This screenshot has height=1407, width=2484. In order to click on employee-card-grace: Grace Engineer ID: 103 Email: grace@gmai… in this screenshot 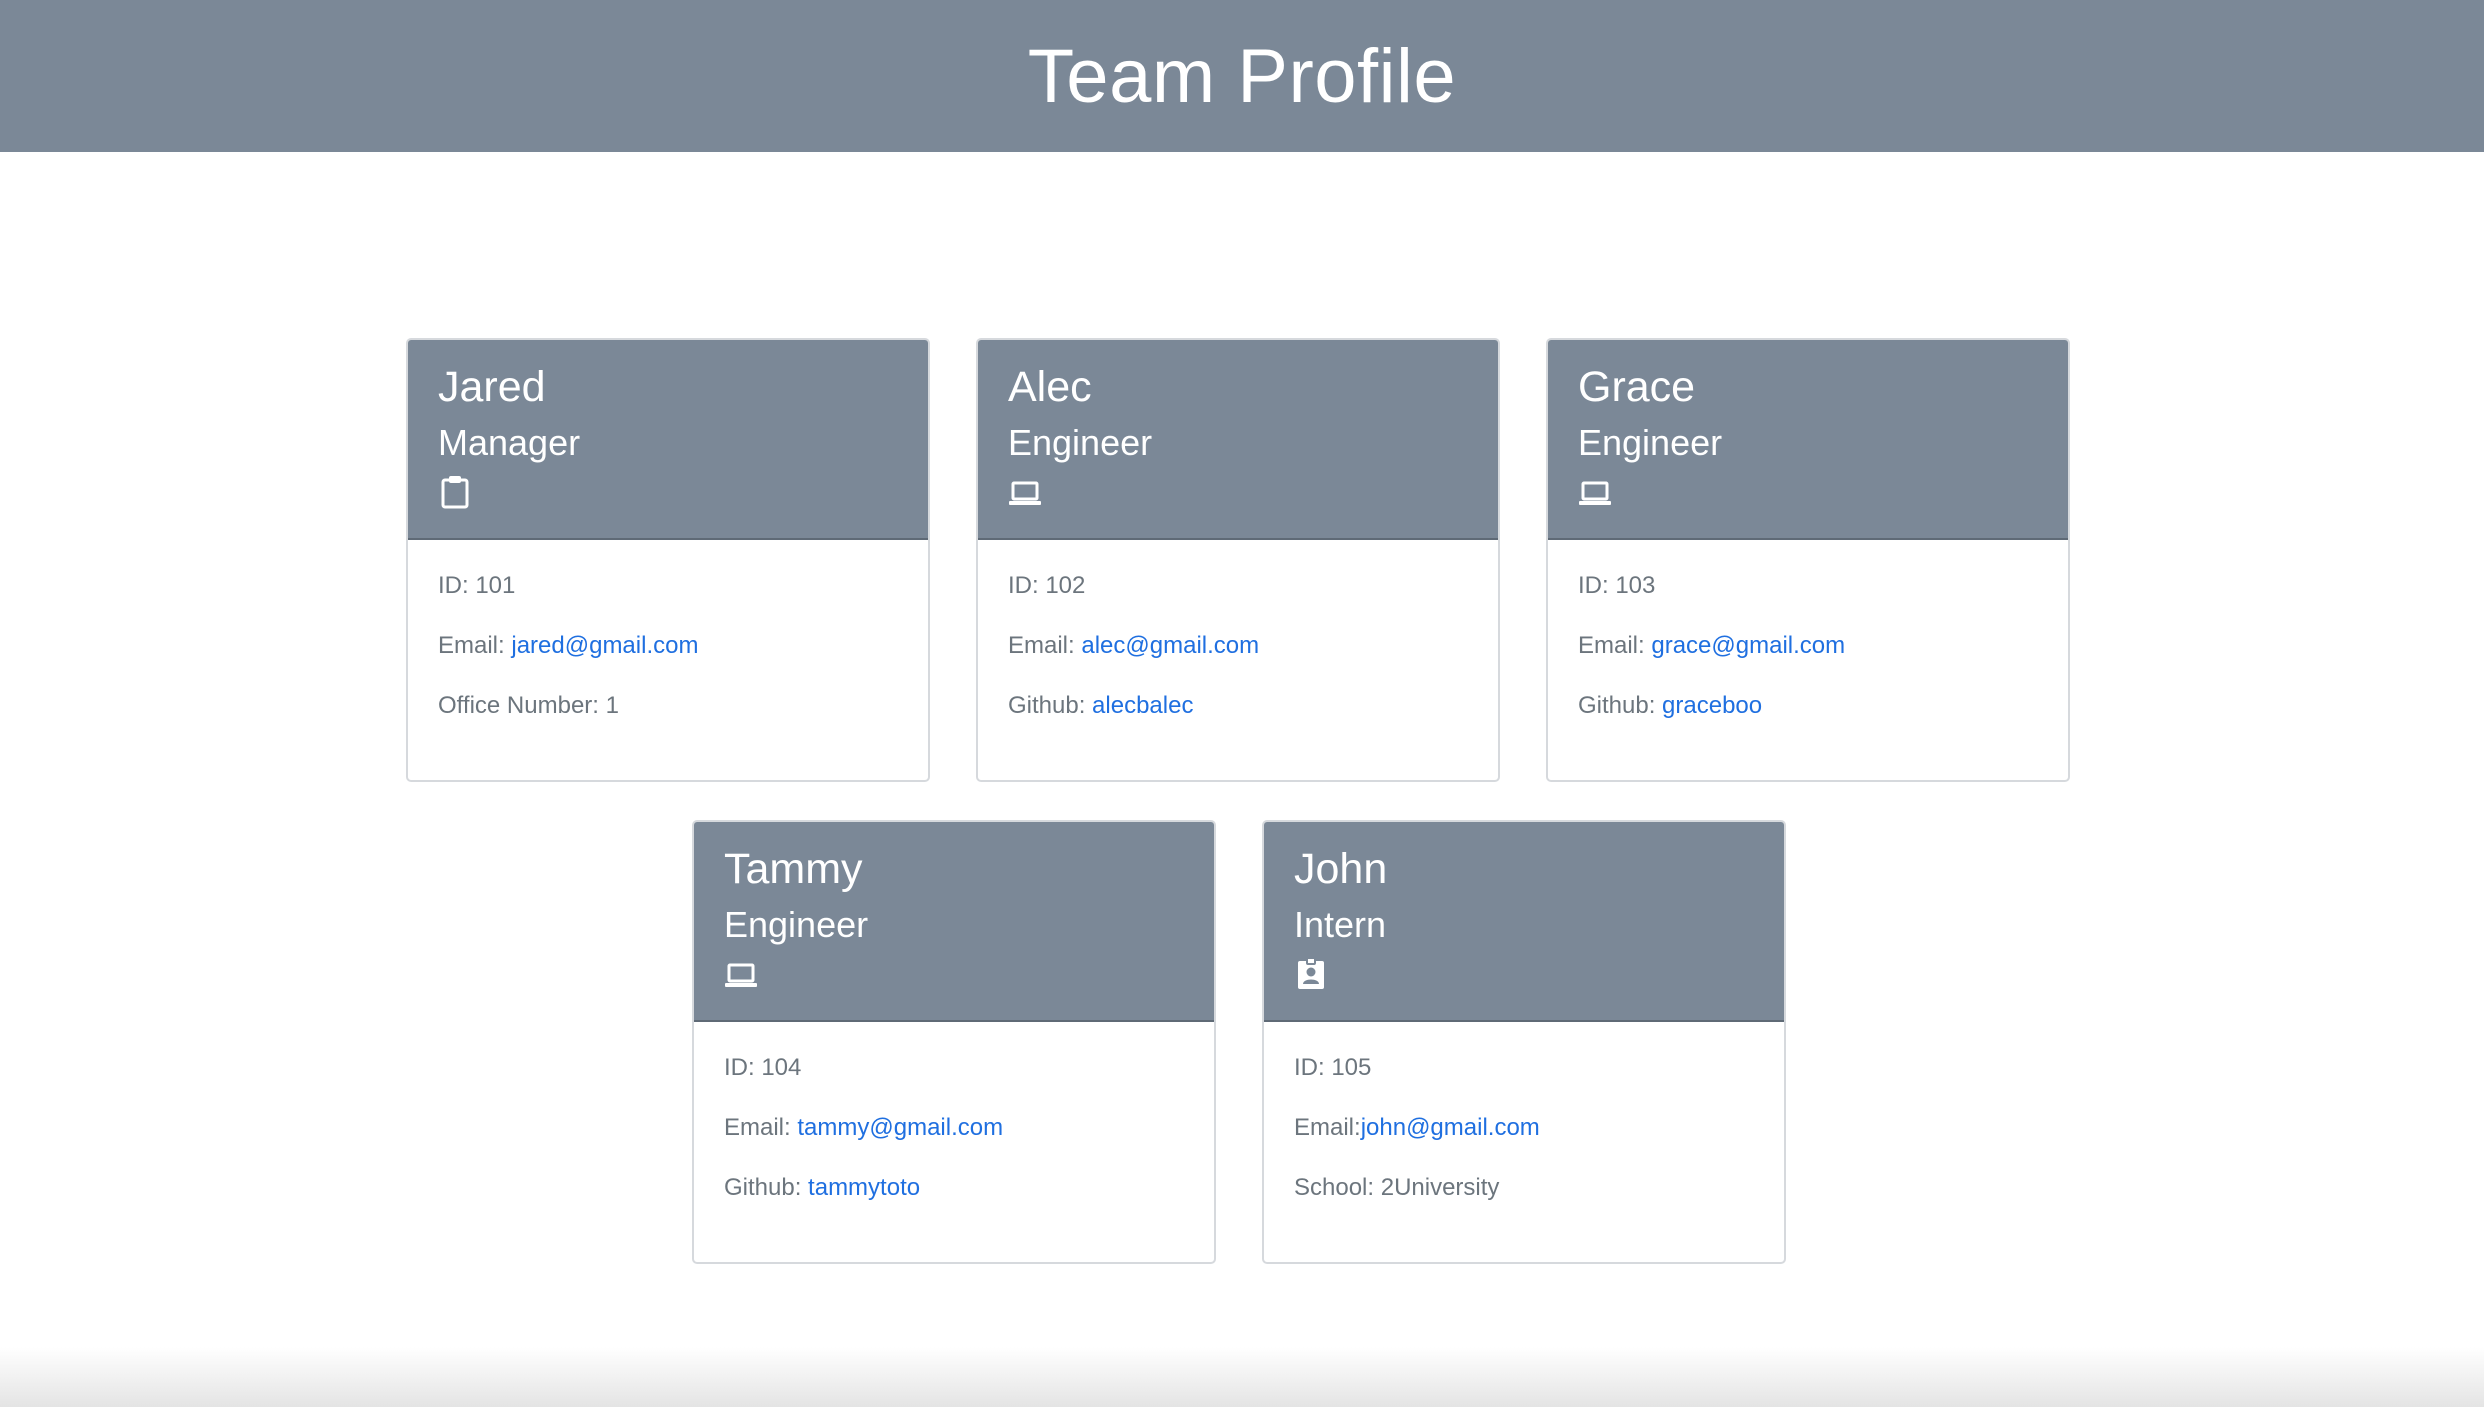, I will do `click(1808, 560)`.